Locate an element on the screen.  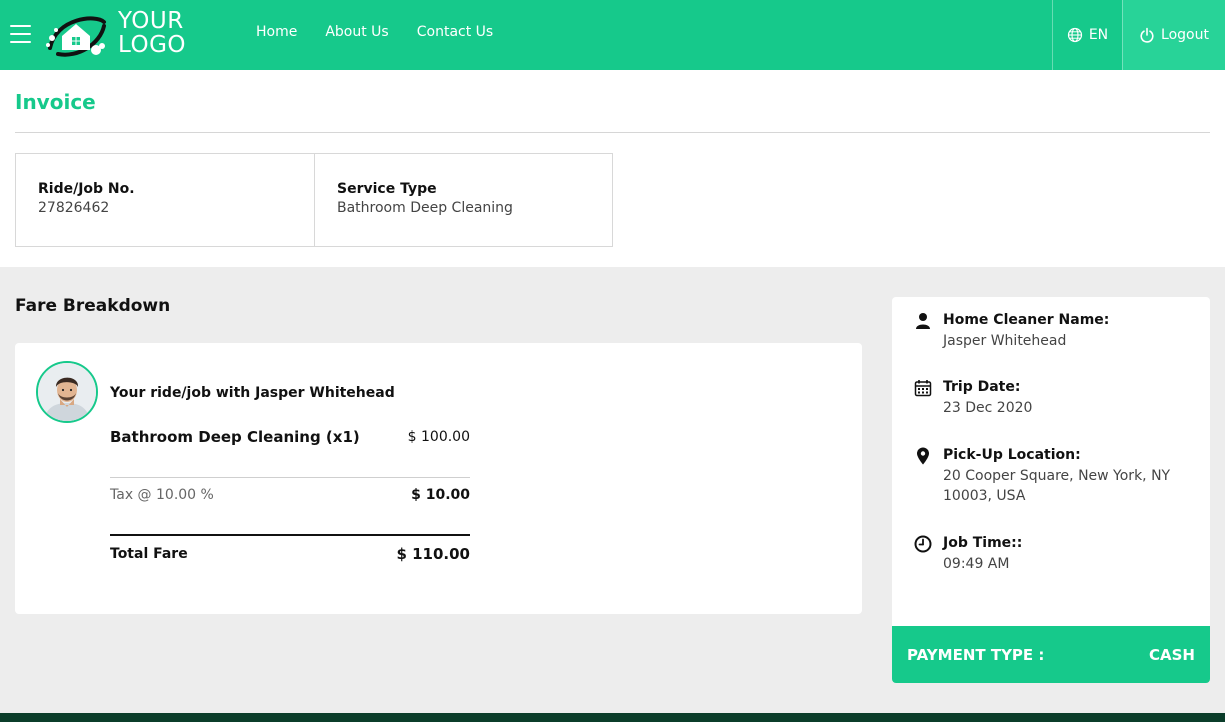
payment-type-label: PAYMENT TYPE : is located at coordinates (976, 654).